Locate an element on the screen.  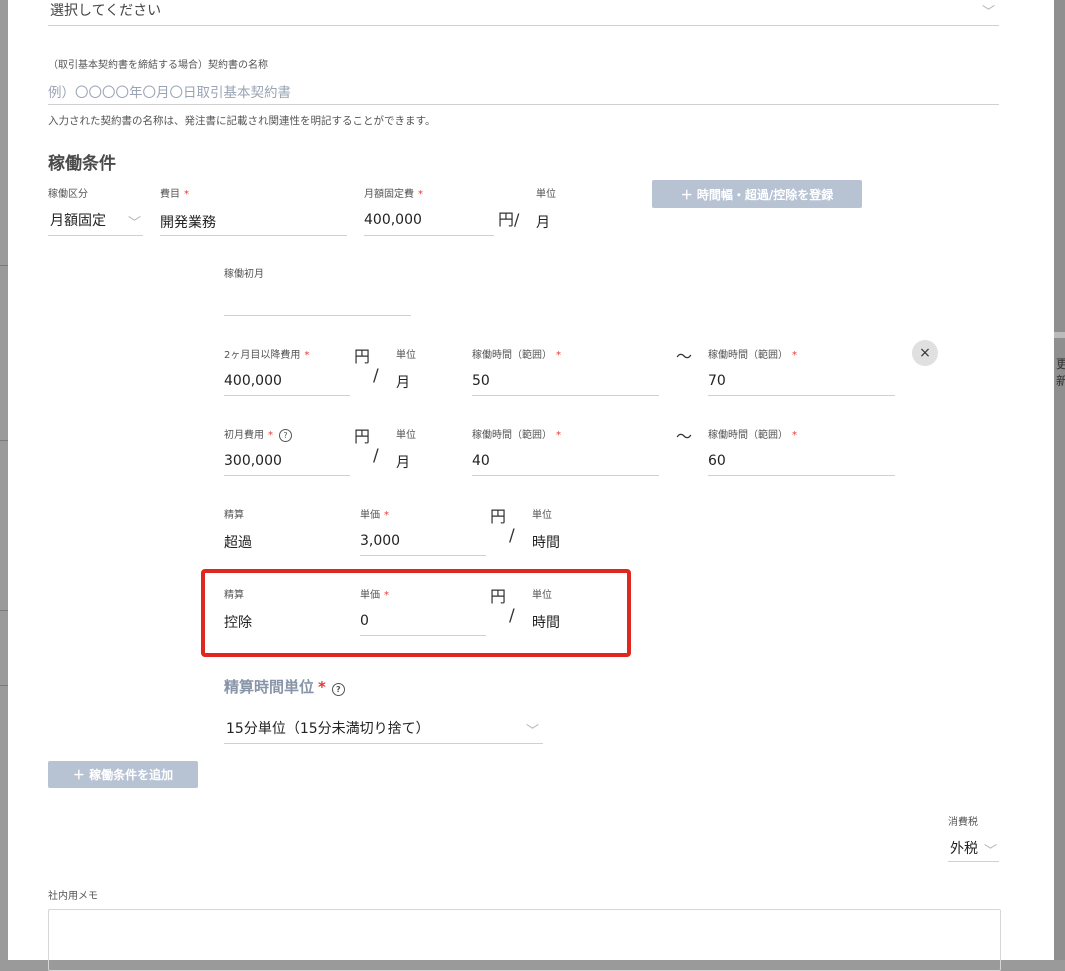
kind-select: 月額固定 ﹀ is located at coordinates (95, 220).